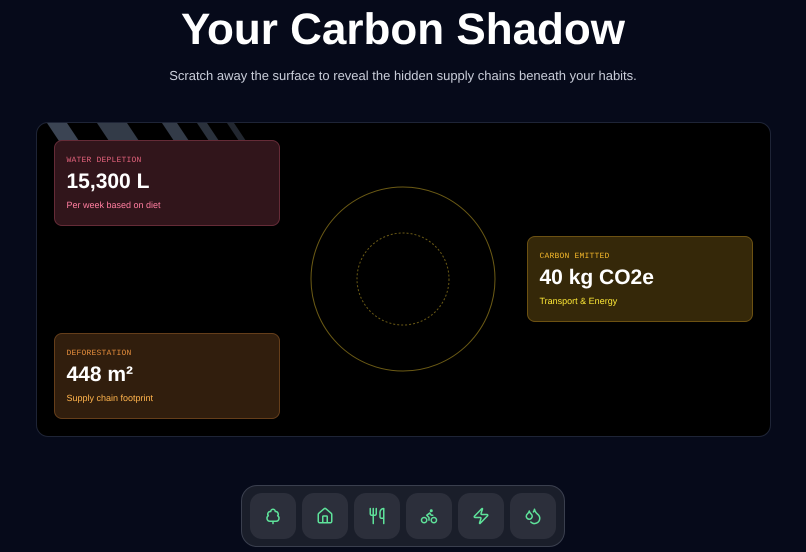 The image size is (806, 552). Describe the element at coordinates (403, 30) in the screenshot. I see `page-title: Your Carbon Shadow` at that location.